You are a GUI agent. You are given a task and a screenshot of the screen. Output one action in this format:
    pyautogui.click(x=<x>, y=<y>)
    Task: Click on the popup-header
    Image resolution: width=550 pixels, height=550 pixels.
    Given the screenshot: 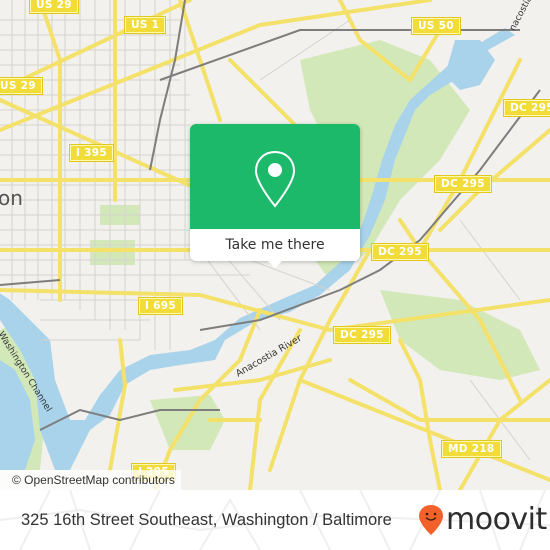 What is the action you would take?
    pyautogui.click(x=275, y=176)
    